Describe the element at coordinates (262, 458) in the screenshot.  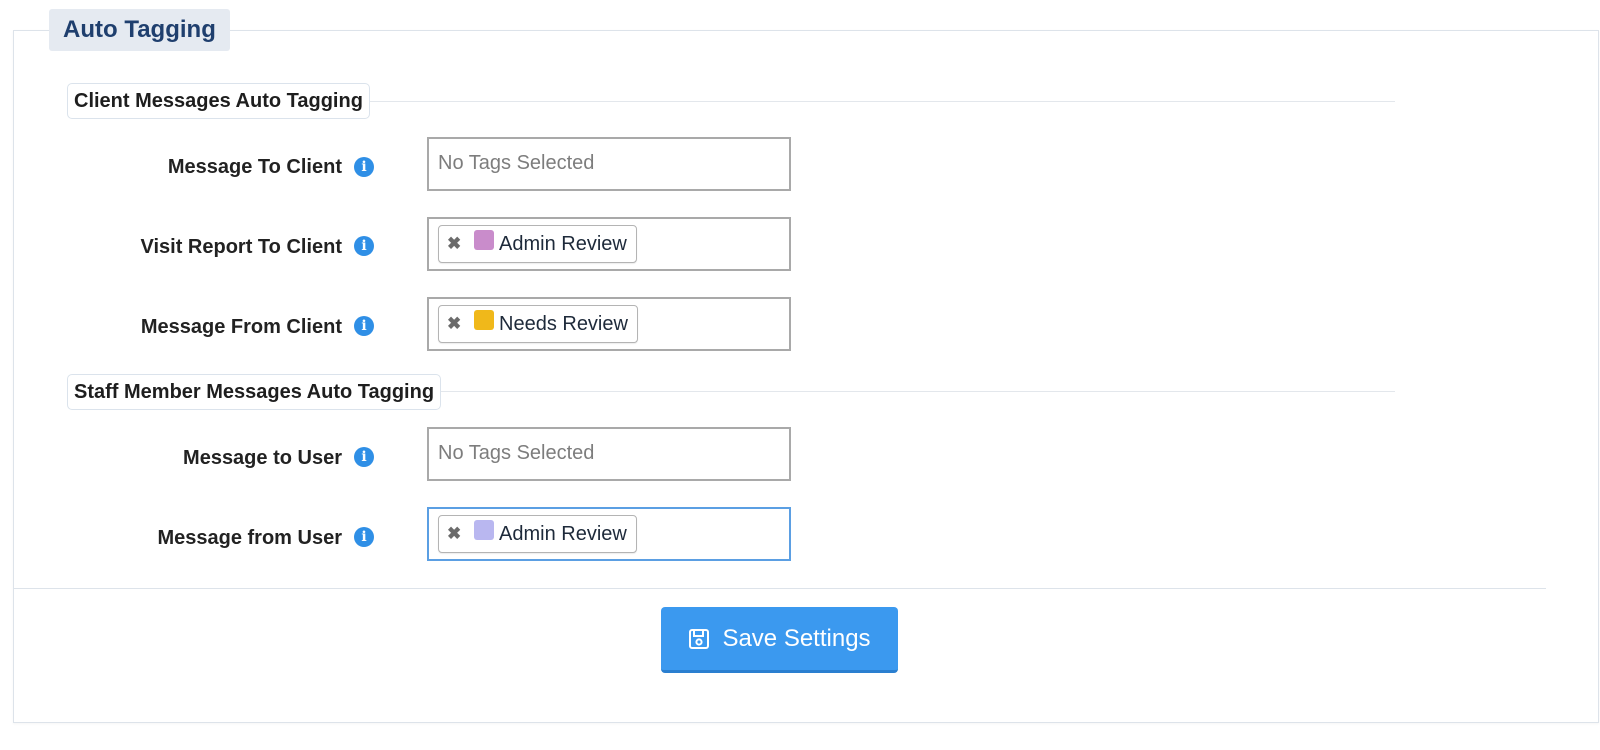
I see `label-message-to-user: Message to User` at that location.